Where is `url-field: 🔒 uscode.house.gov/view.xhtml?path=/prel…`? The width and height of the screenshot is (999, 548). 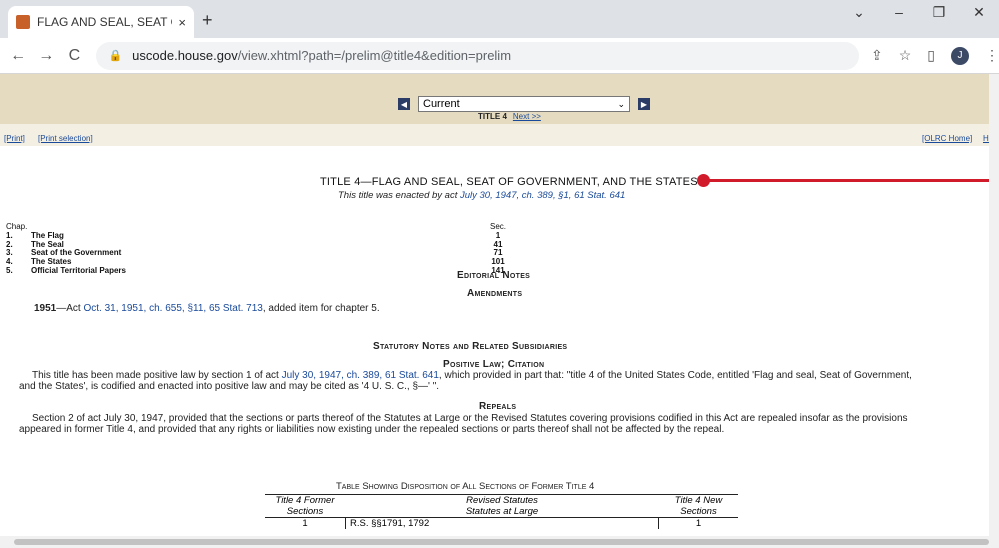 url-field: 🔒 uscode.house.gov/view.xhtml?path=/prel… is located at coordinates (477, 55).